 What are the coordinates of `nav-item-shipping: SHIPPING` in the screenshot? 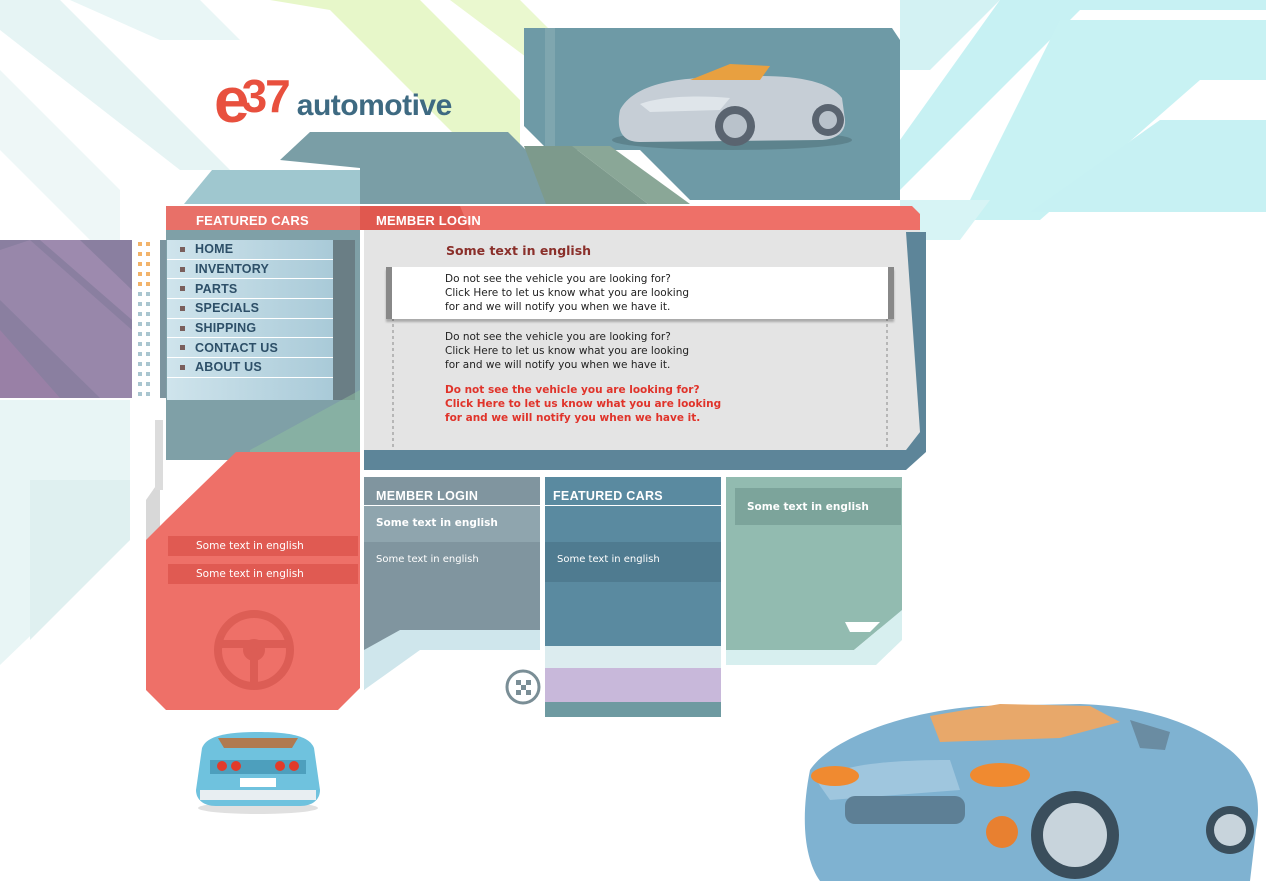 It's located at (250, 329).